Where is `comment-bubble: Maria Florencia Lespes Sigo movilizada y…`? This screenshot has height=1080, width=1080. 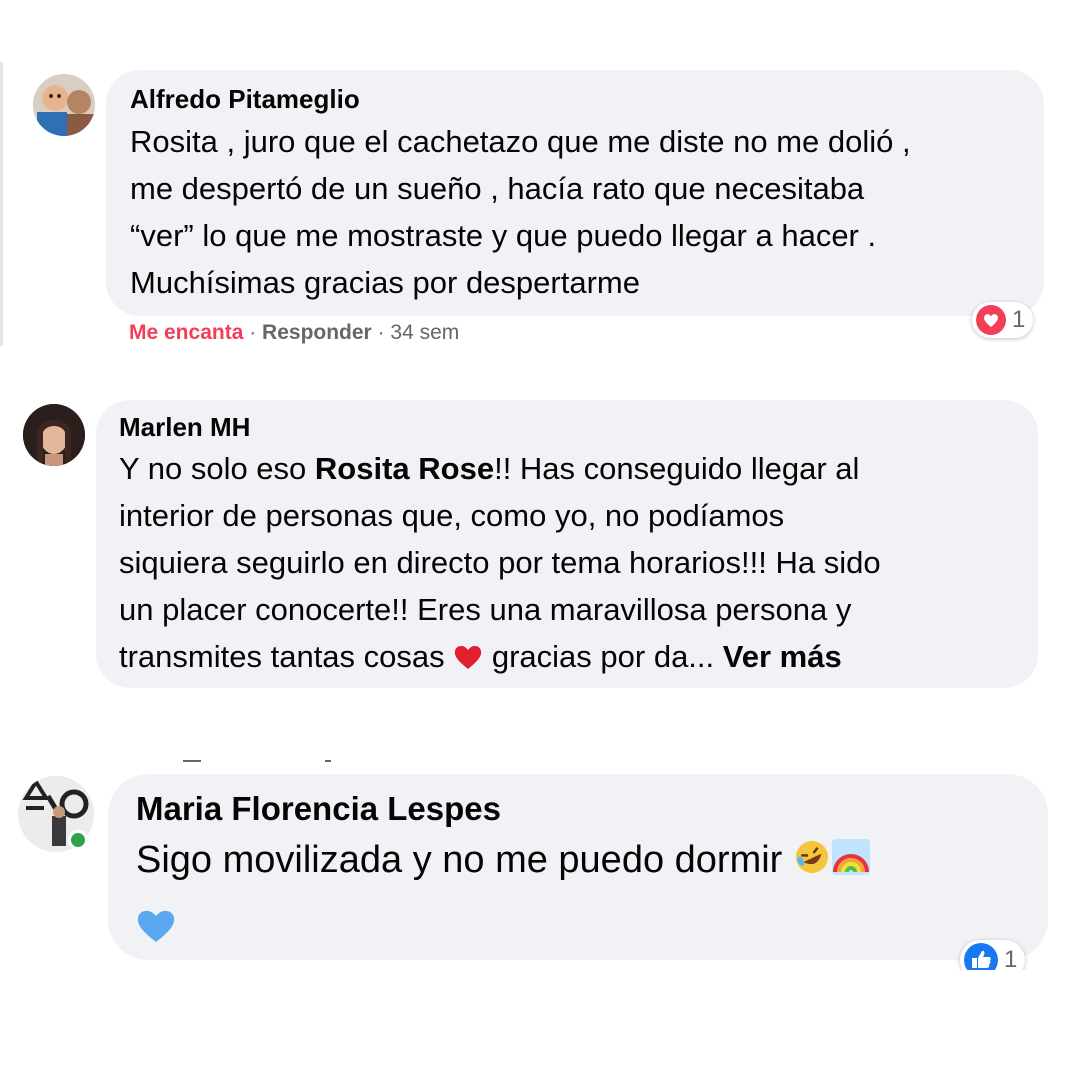
comment-bubble: Maria Florencia Lespes Sigo movilizada y… is located at coordinates (578, 867).